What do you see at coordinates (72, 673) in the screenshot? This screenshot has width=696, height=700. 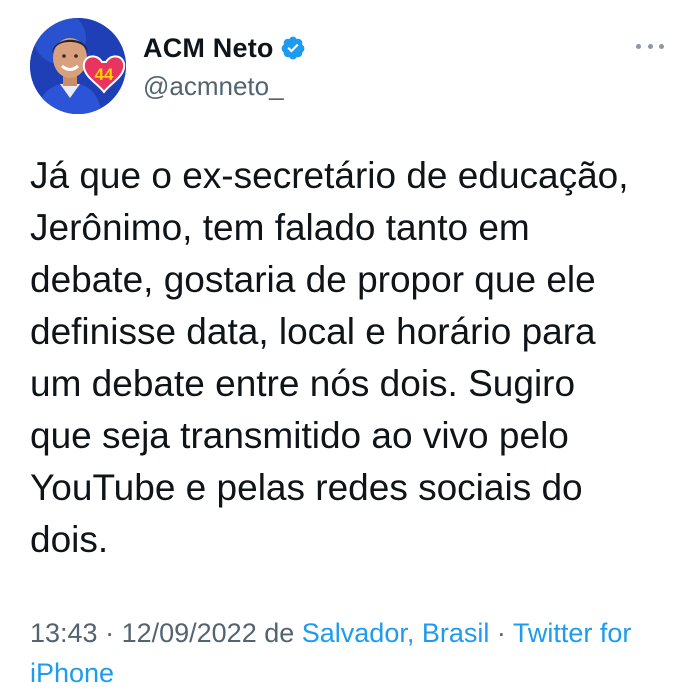 I see `source-link-part2: iPhone` at bounding box center [72, 673].